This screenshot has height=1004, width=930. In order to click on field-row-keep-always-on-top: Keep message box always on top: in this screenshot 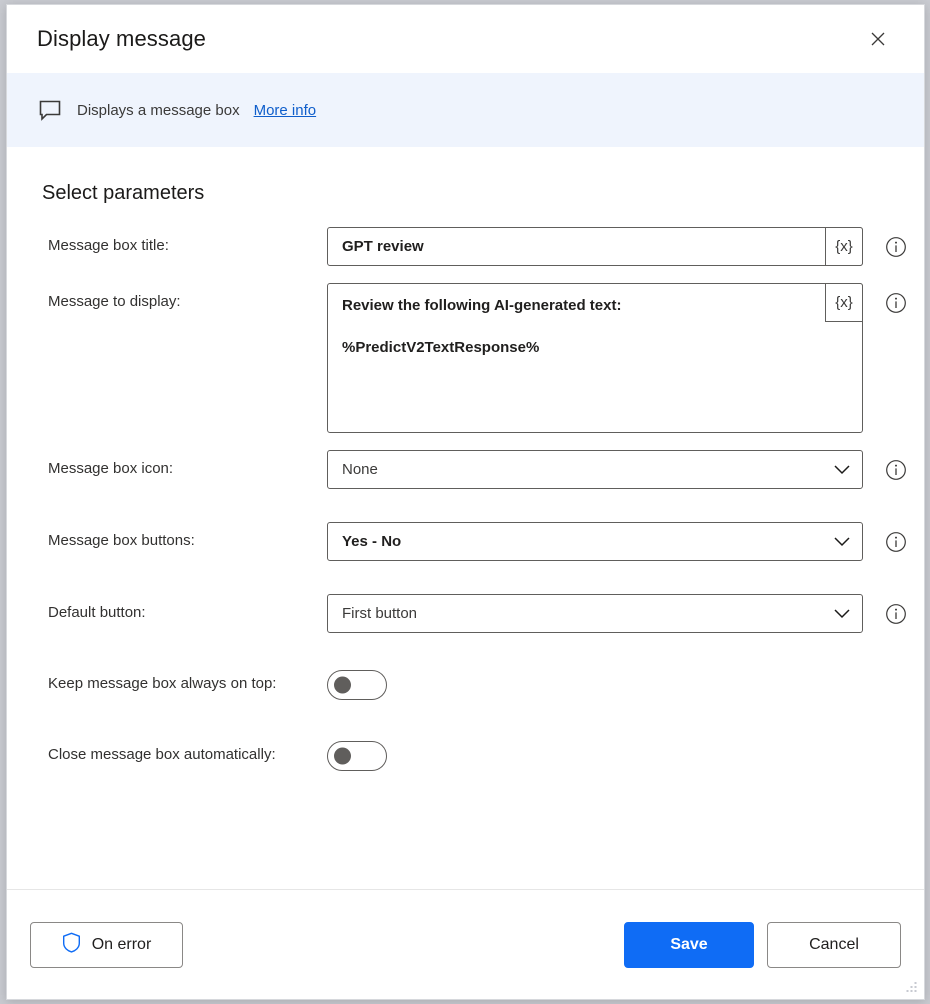, I will do `click(465, 682)`.